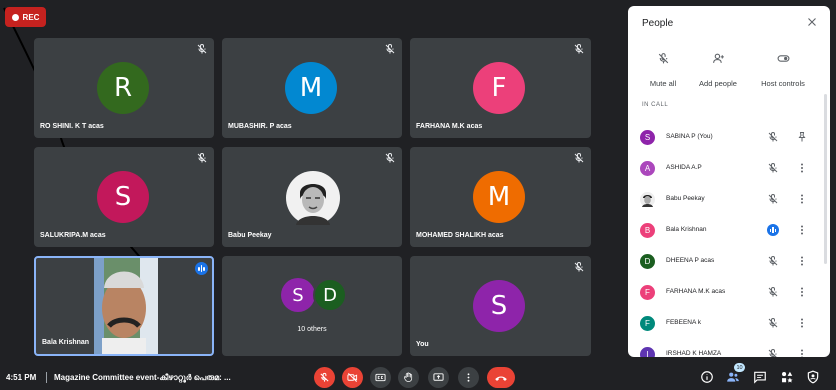  What do you see at coordinates (783, 83) in the screenshot?
I see `host-controls-label: Host controls` at bounding box center [783, 83].